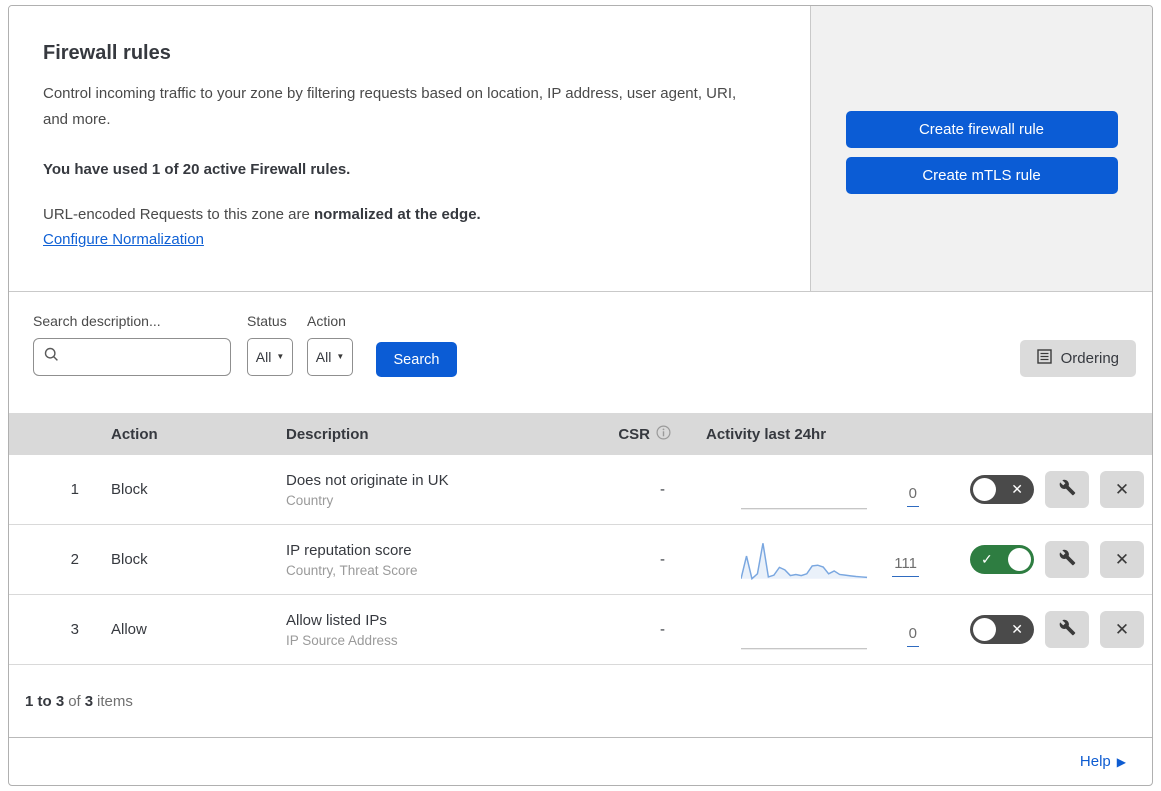  I want to click on page-title: Firewall rules, so click(107, 53).